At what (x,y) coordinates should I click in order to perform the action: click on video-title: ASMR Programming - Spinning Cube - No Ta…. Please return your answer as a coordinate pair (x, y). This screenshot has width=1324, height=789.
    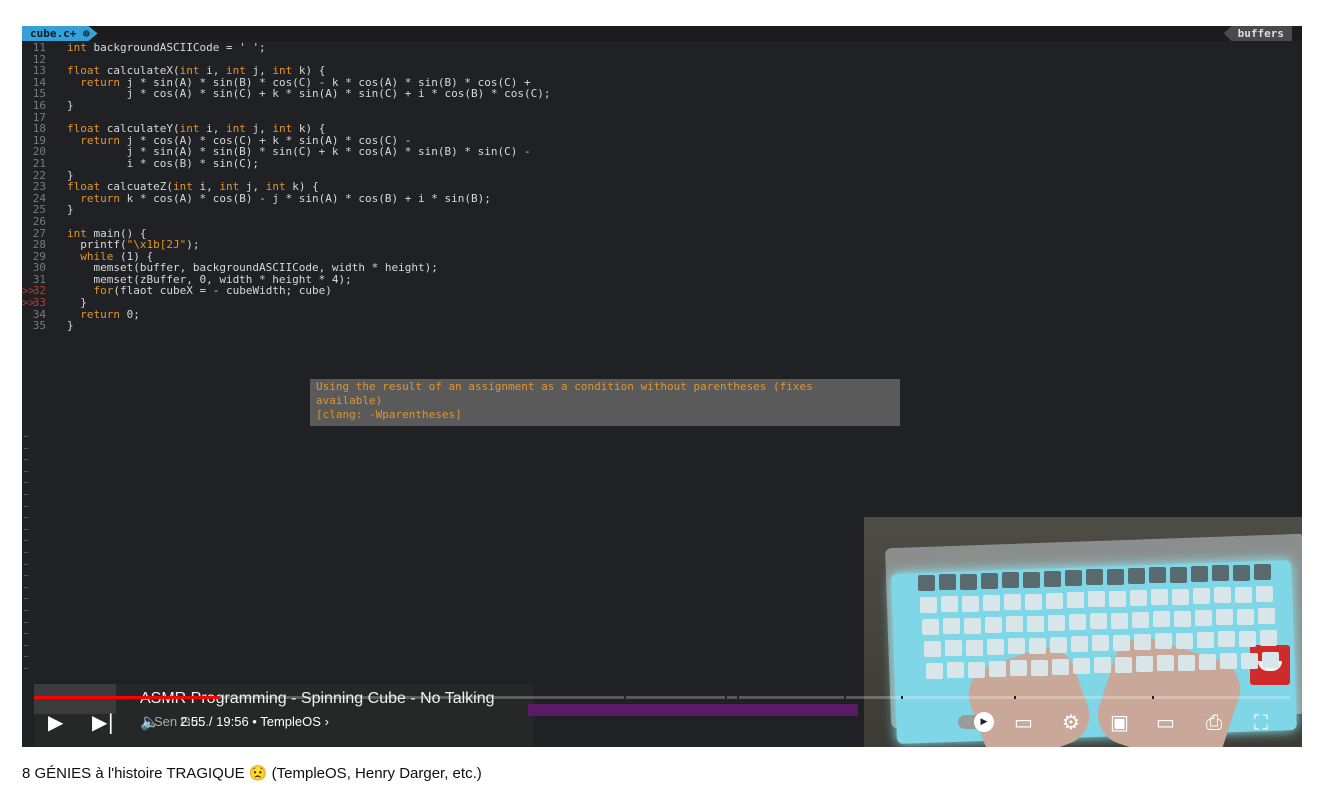
    Looking at the image, I should click on (317, 699).